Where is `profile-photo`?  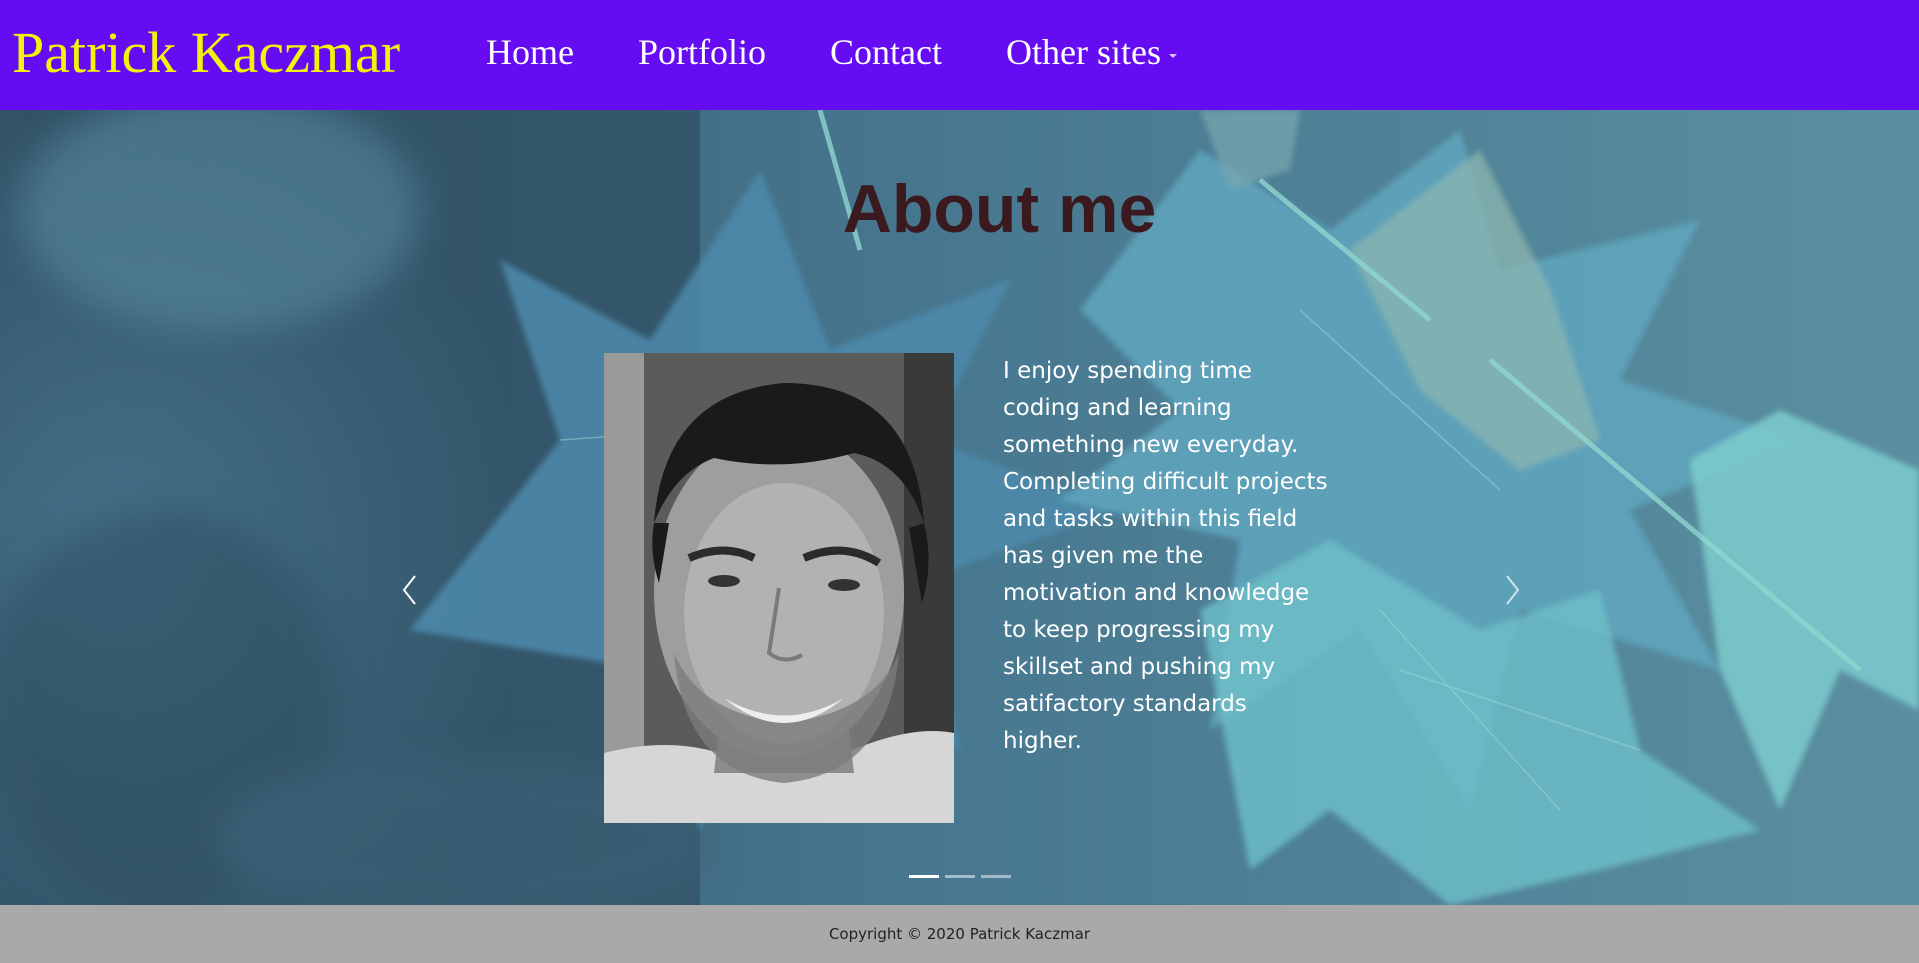
profile-photo is located at coordinates (779, 588).